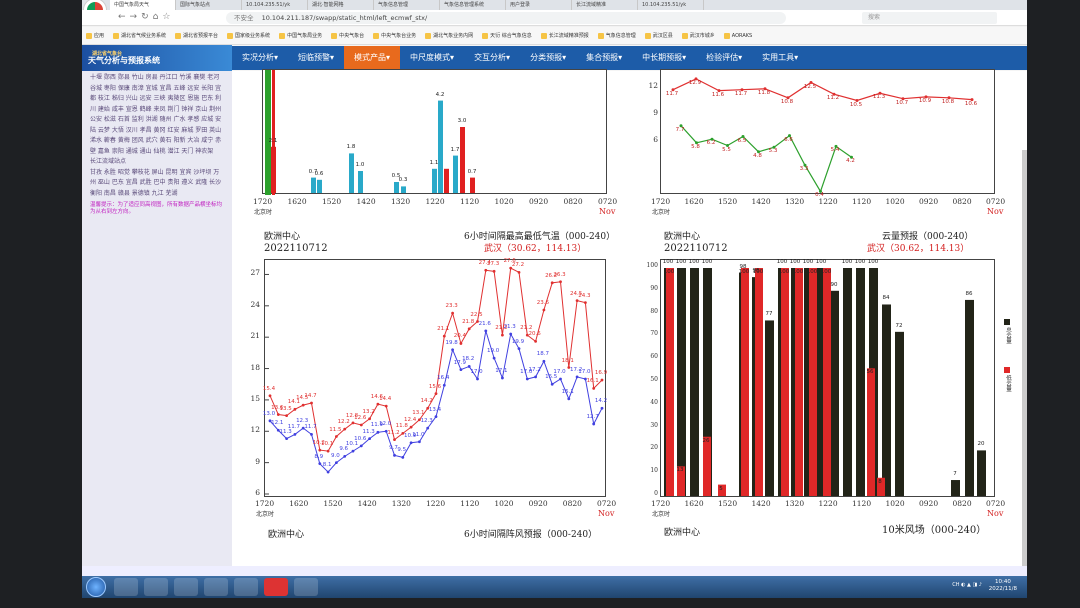 This screenshot has width=1080, height=608. What do you see at coordinates (216, 587) in the screenshot?
I see `app-icon` at bounding box center [216, 587].